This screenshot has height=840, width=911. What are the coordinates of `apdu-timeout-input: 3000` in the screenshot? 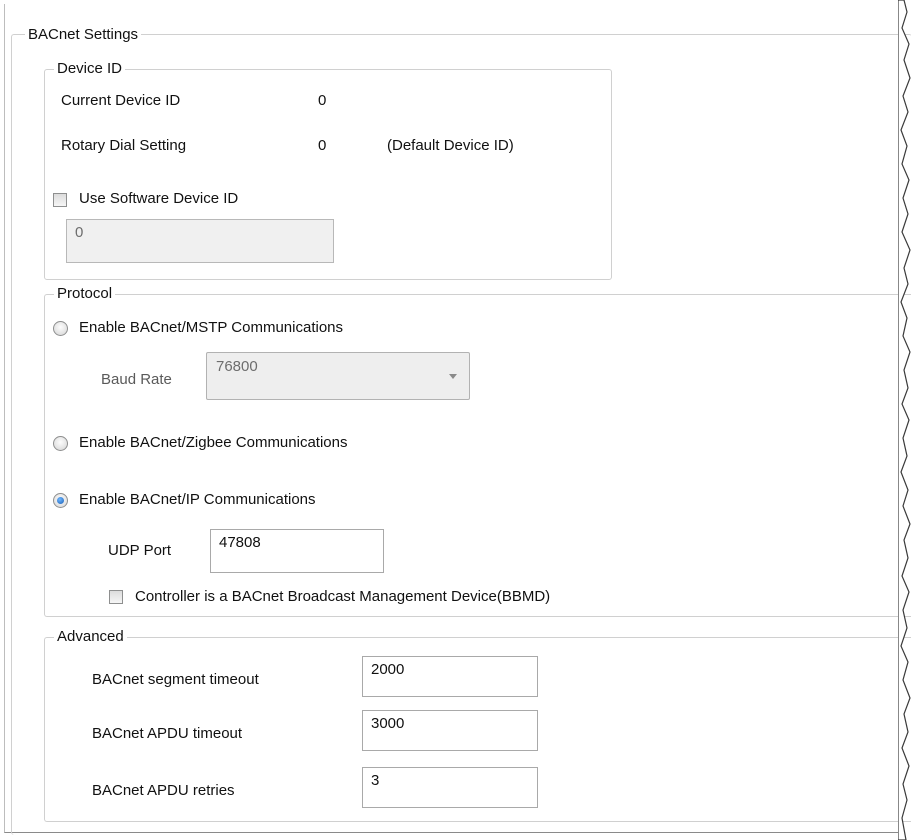 It's located at (450, 730).